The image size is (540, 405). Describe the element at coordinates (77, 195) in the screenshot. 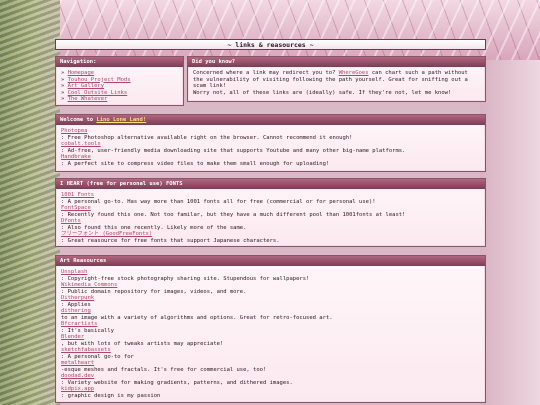

I see `resource-link: 1001 Fonts` at that location.